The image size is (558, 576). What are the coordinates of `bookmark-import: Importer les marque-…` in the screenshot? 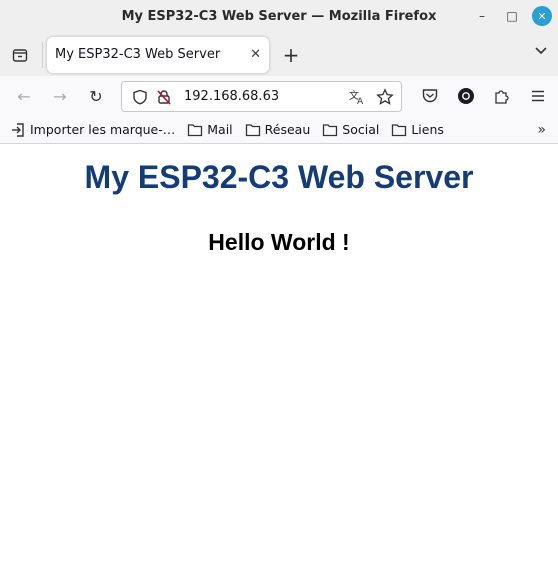 It's located at (92, 130).